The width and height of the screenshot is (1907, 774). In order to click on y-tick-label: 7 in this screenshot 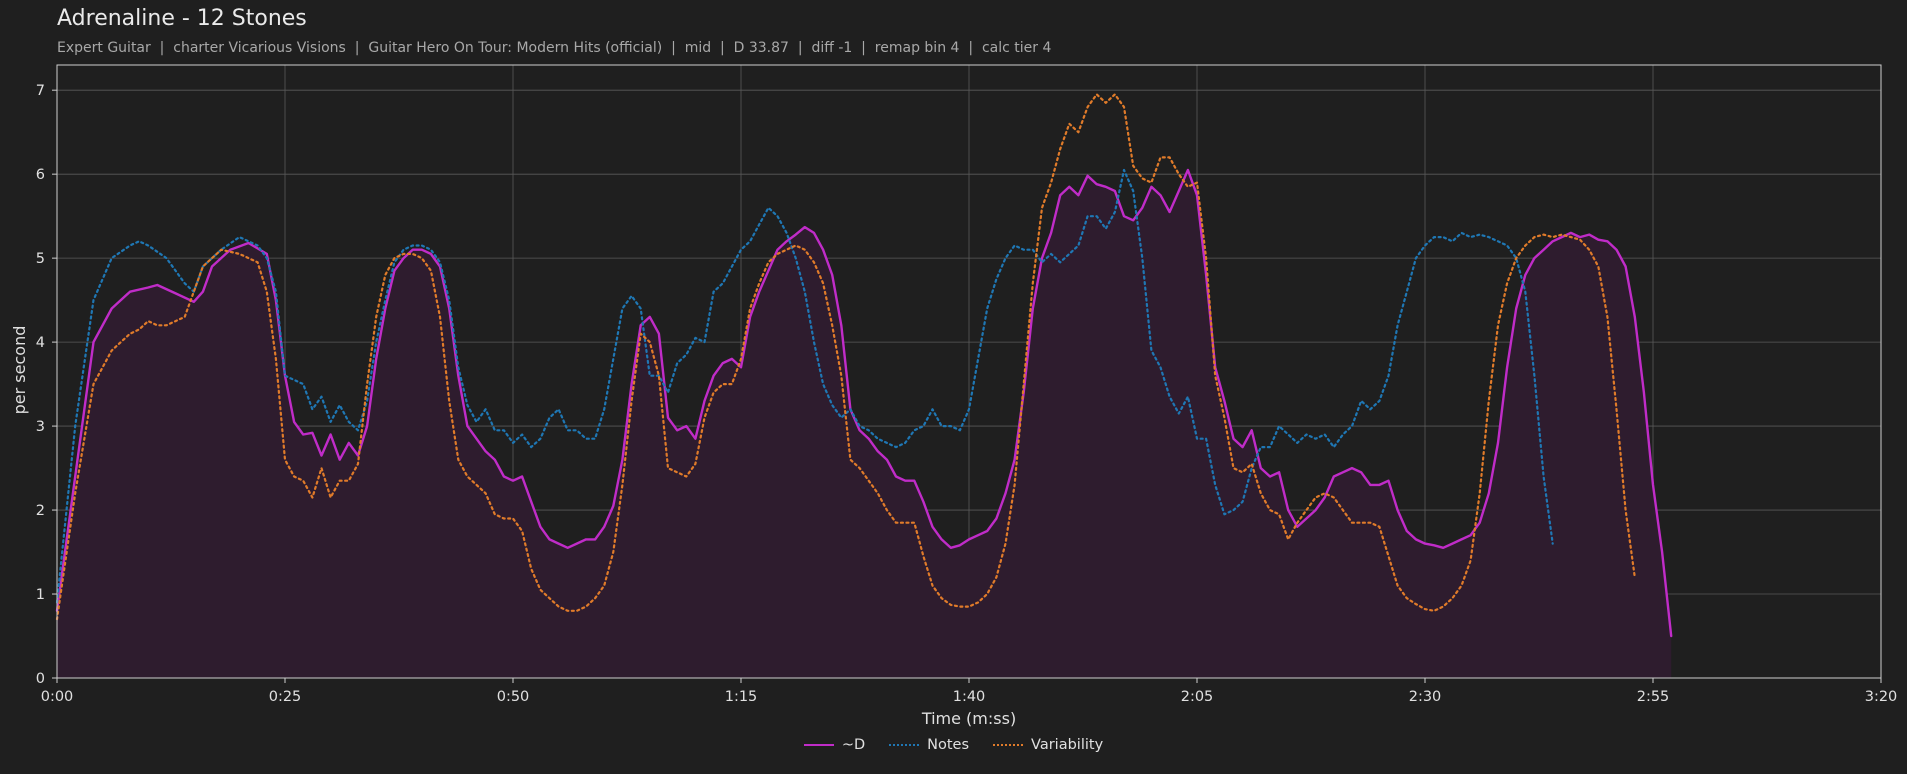, I will do `click(40, 91)`.